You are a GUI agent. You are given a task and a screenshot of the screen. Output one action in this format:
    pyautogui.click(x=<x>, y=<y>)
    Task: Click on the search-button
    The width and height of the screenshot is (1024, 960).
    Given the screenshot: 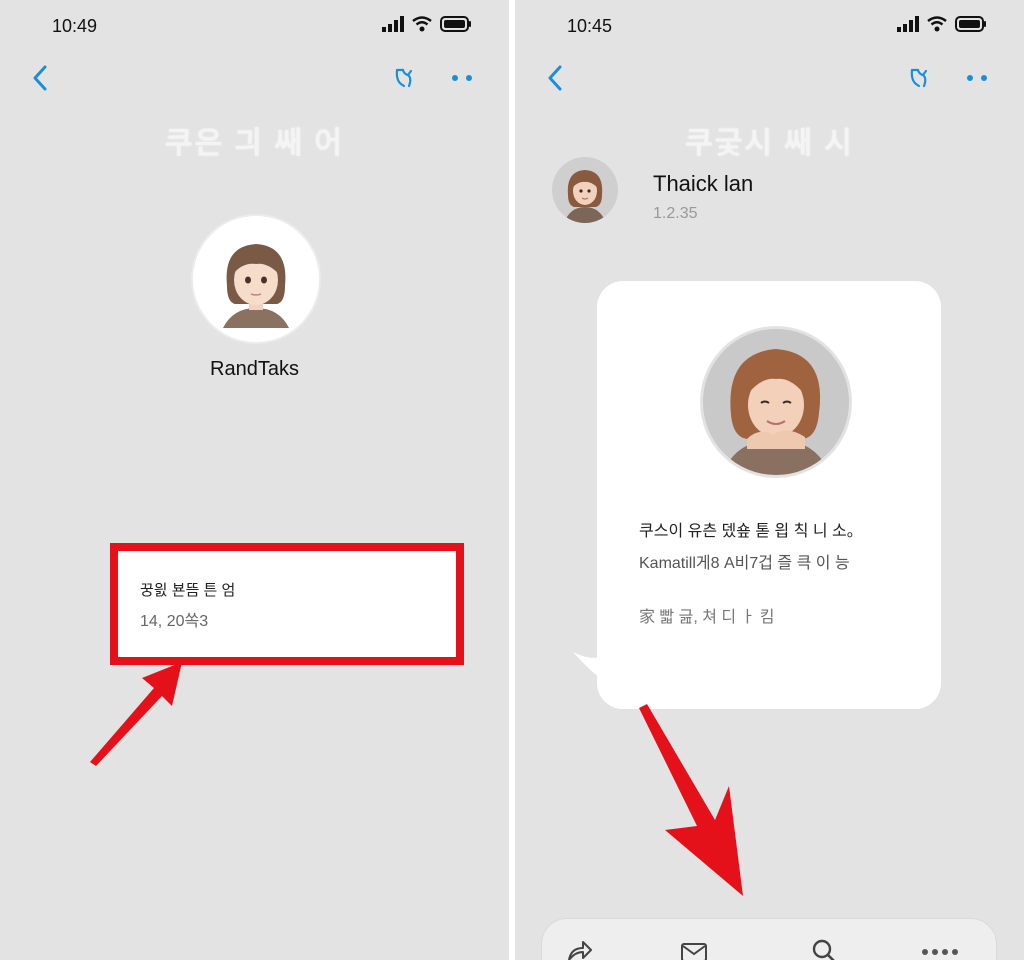 What is the action you would take?
    pyautogui.click(x=825, y=948)
    